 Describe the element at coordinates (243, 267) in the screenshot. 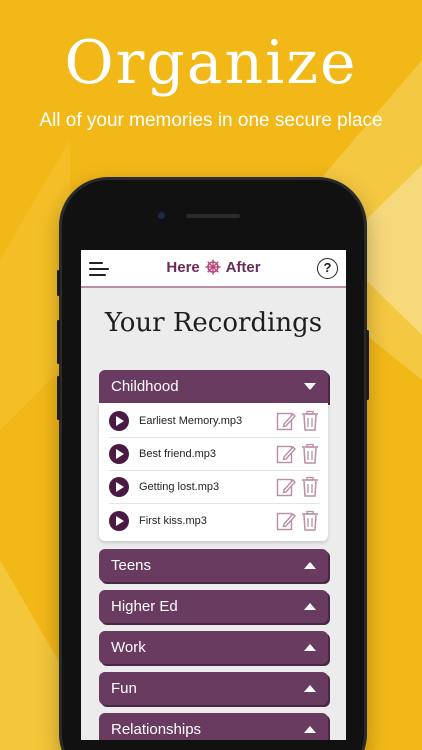

I see `logo-text-after: After` at that location.